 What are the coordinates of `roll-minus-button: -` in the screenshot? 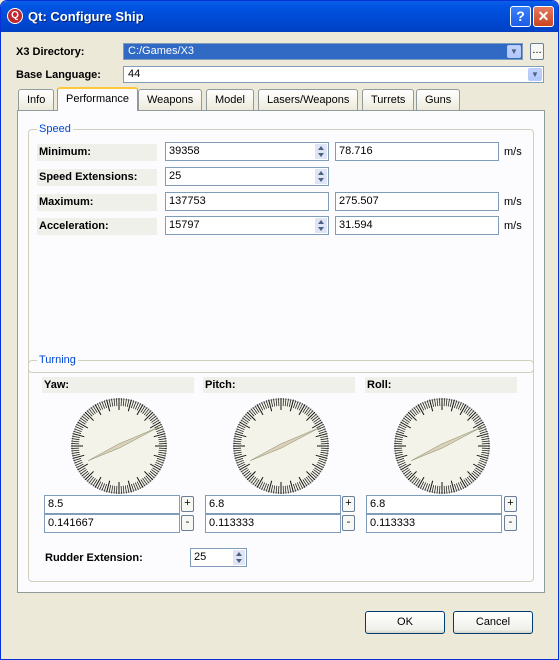 It's located at (510, 523).